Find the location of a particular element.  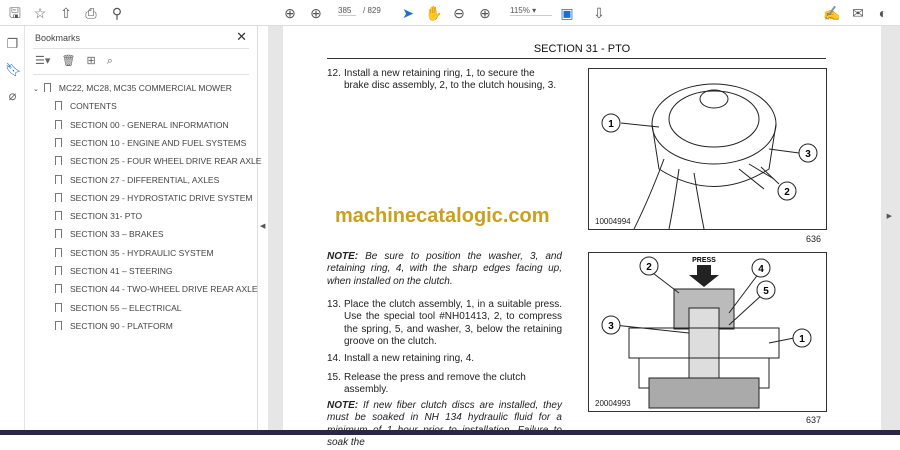

bookmark-item: SECTION 29 - HYDROSTATIC DRIVE SYSTEM is located at coordinates (153, 198).